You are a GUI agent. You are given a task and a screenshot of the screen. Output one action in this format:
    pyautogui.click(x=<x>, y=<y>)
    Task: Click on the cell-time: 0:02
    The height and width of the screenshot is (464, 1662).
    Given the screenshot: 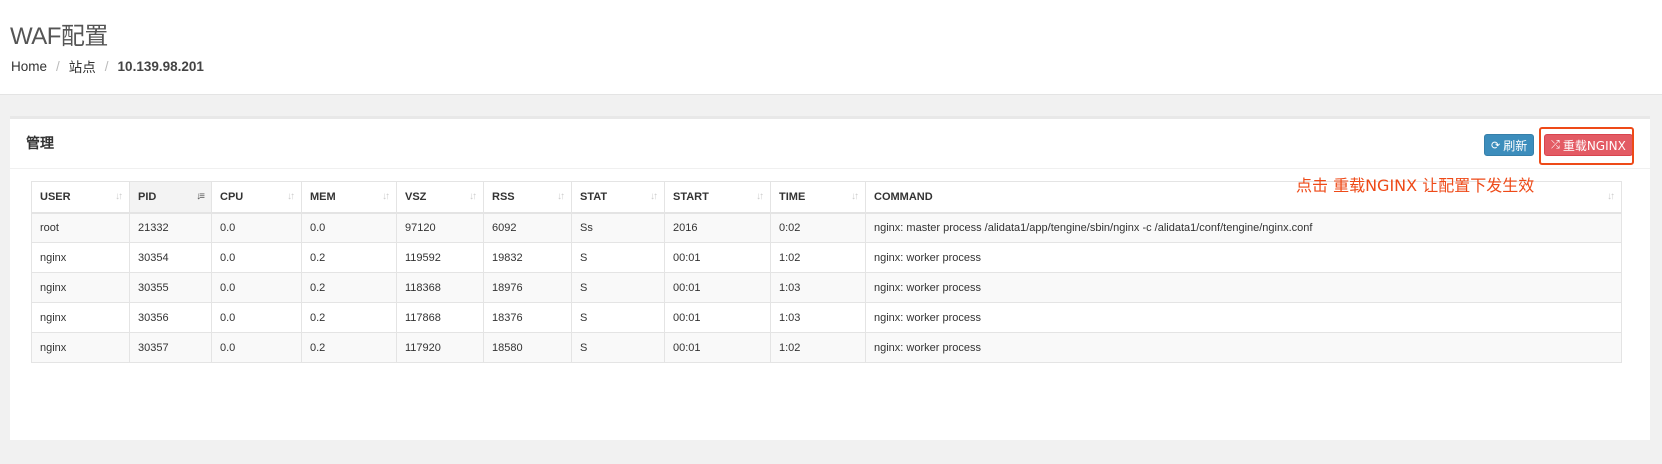 What is the action you would take?
    pyautogui.click(x=818, y=227)
    